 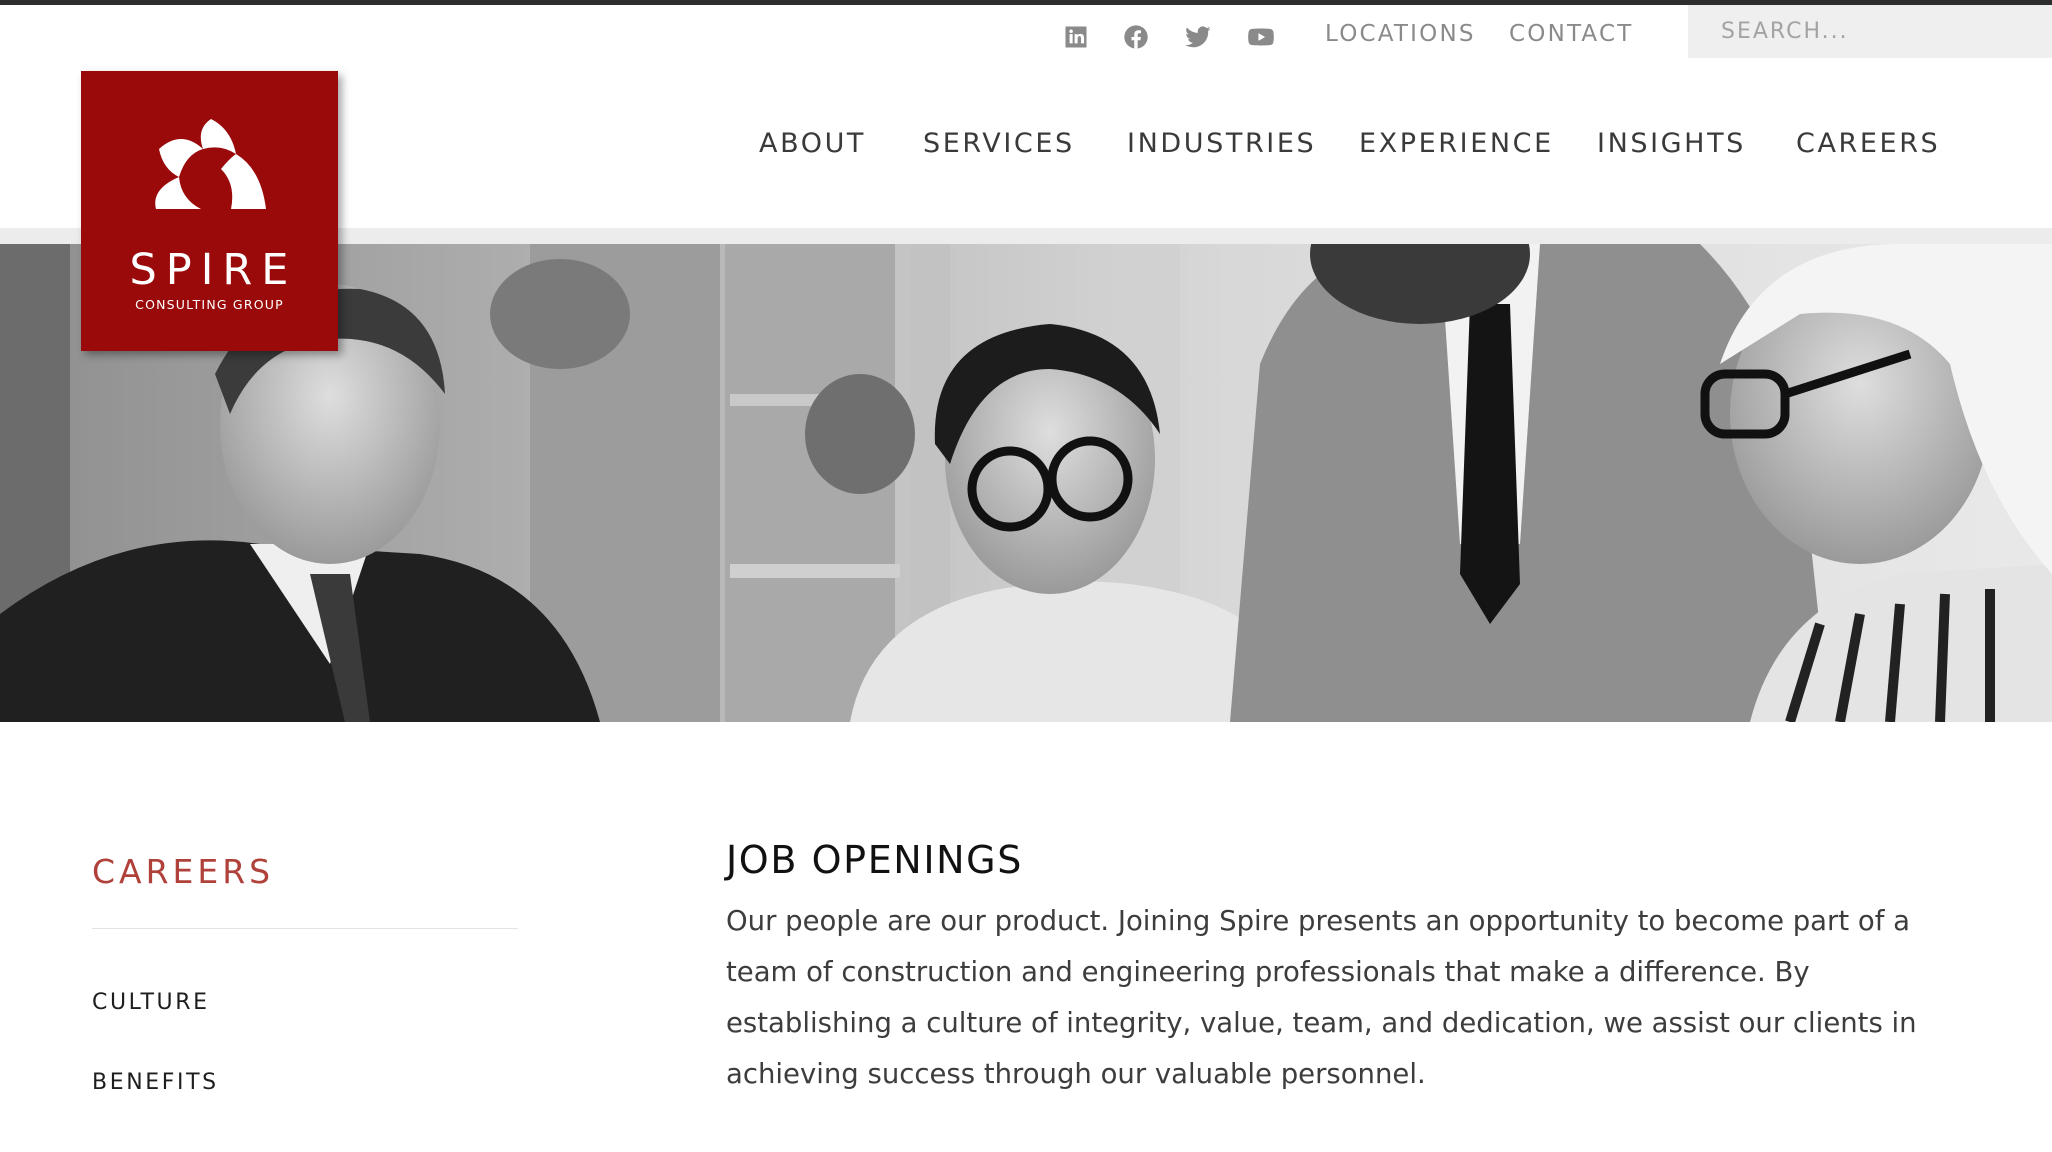 I want to click on locations-link: LOCATIONS, so click(x=1400, y=34).